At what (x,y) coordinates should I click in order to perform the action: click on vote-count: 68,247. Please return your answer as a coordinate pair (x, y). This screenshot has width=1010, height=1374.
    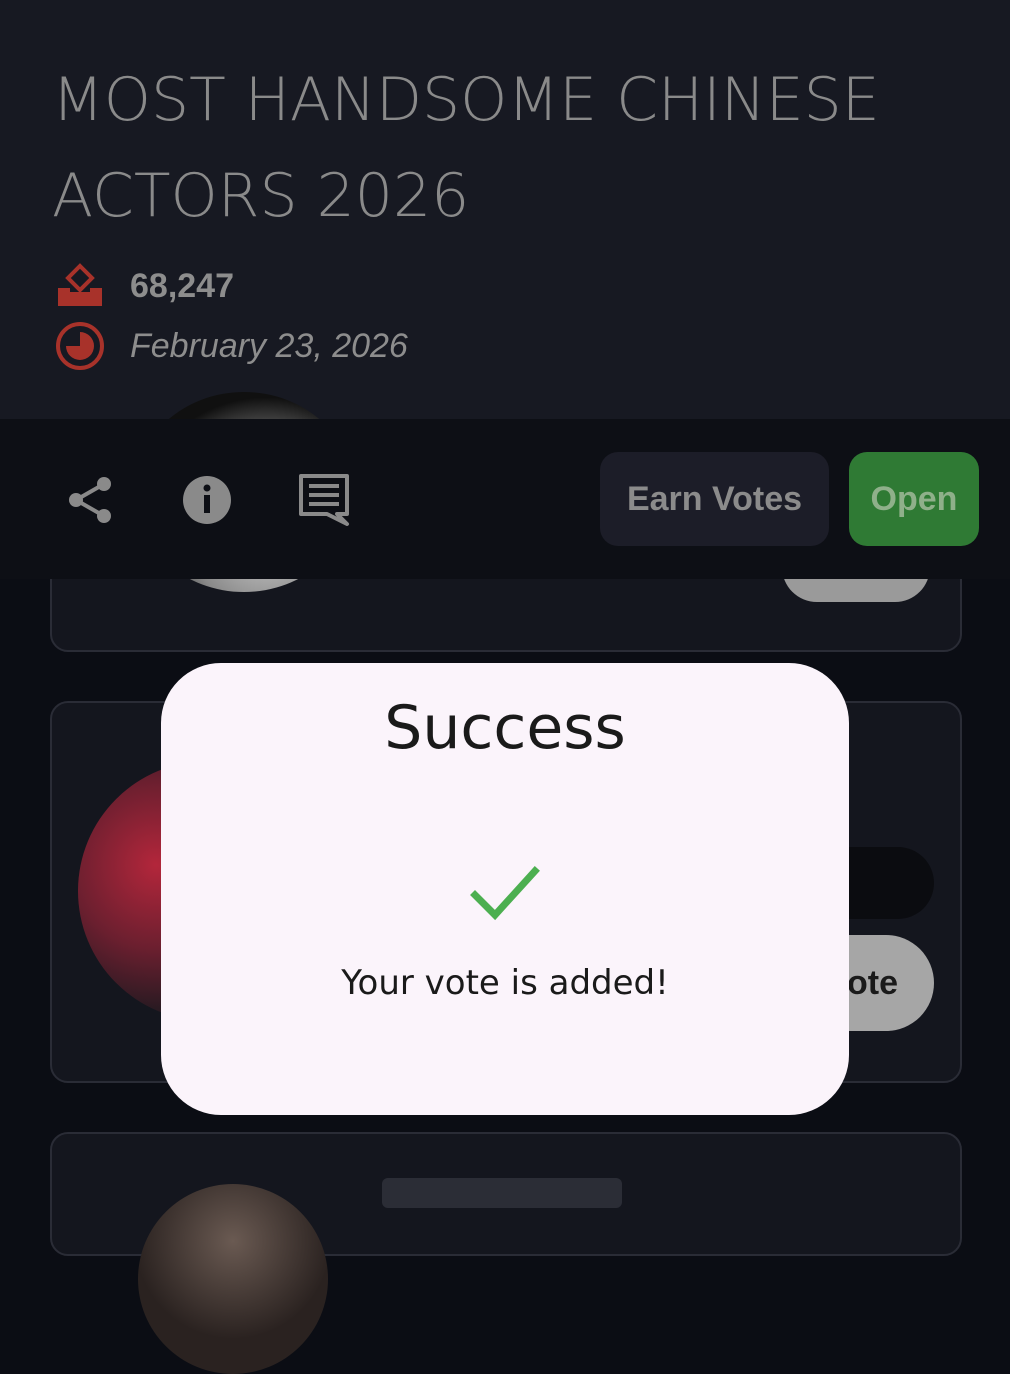
    Looking at the image, I should click on (182, 285).